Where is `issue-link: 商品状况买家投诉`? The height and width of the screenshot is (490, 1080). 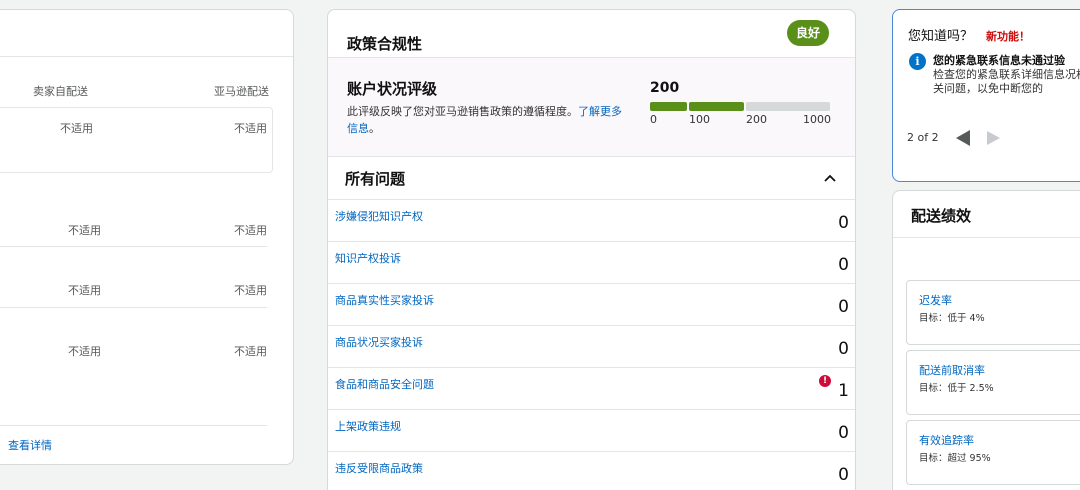
issue-link: 商品状况买家投诉 is located at coordinates (379, 342).